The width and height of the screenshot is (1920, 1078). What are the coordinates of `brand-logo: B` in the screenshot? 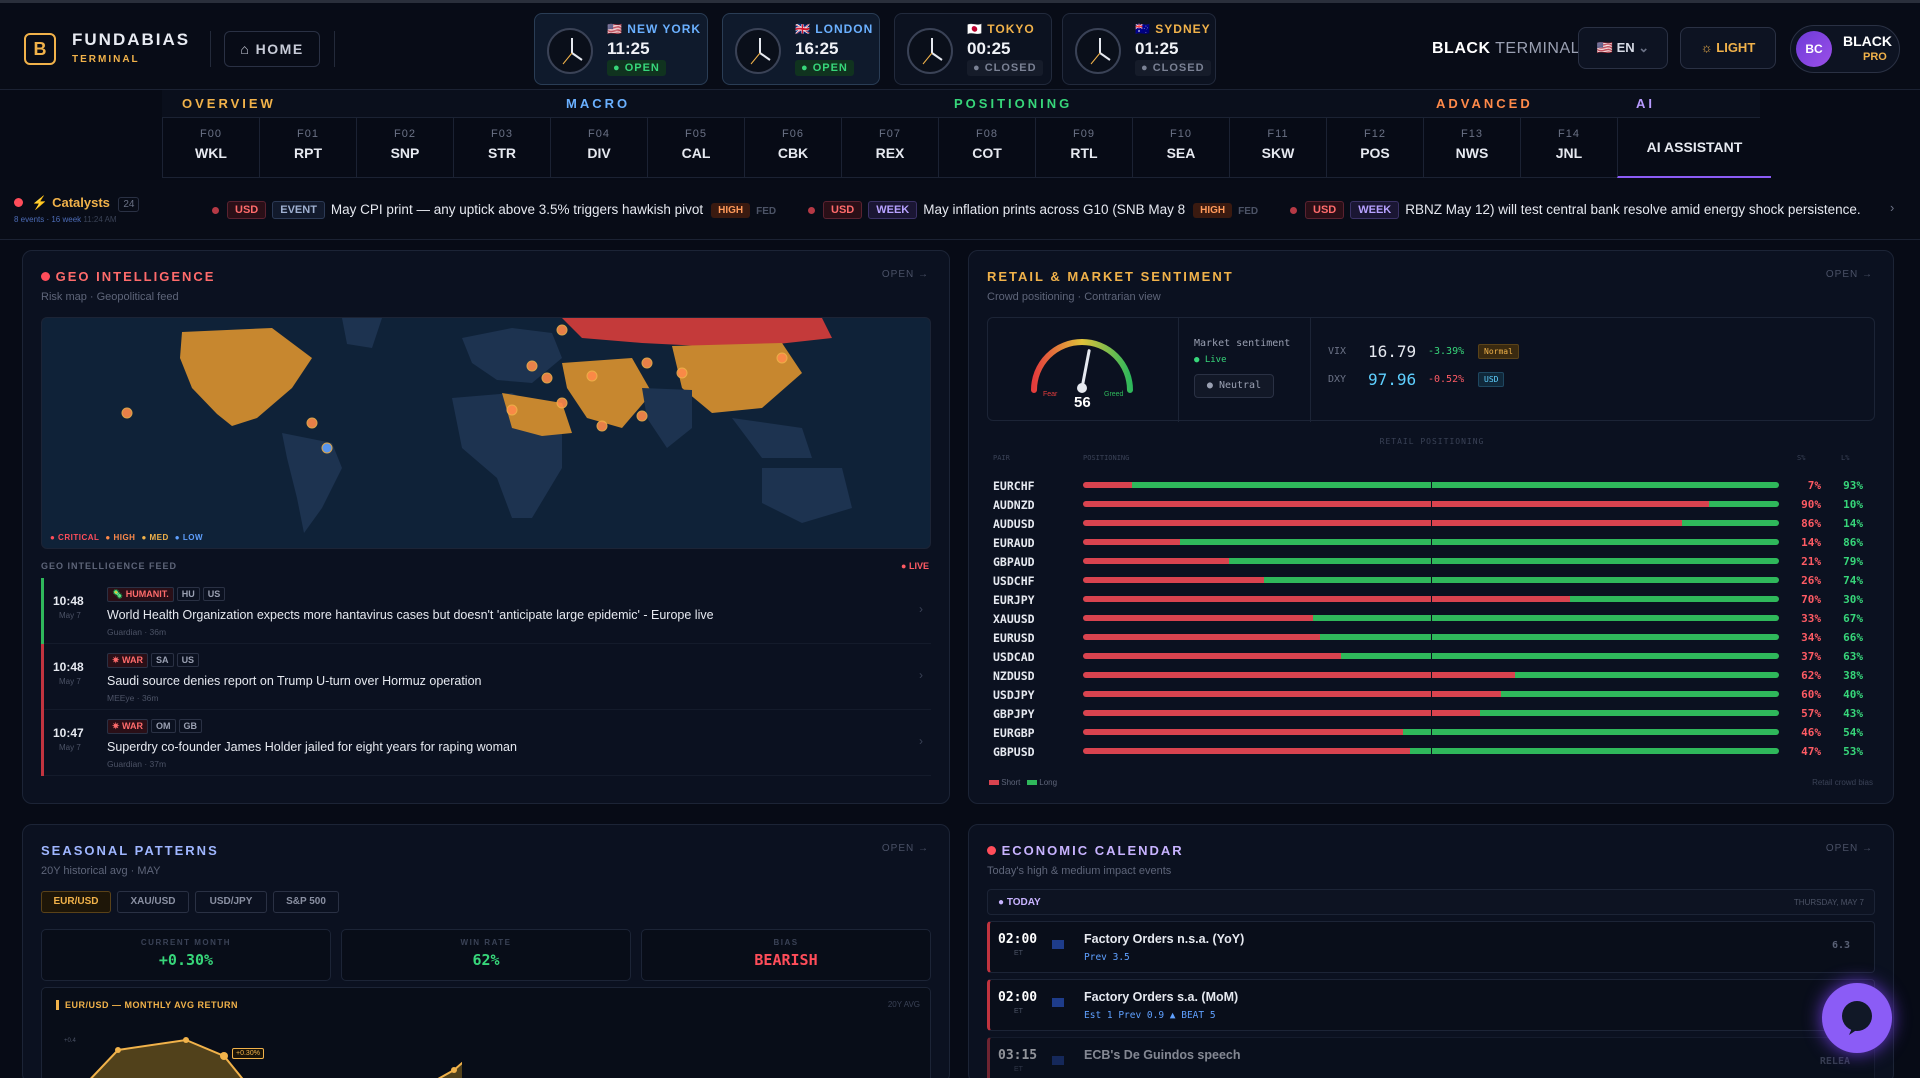 It's located at (40, 49).